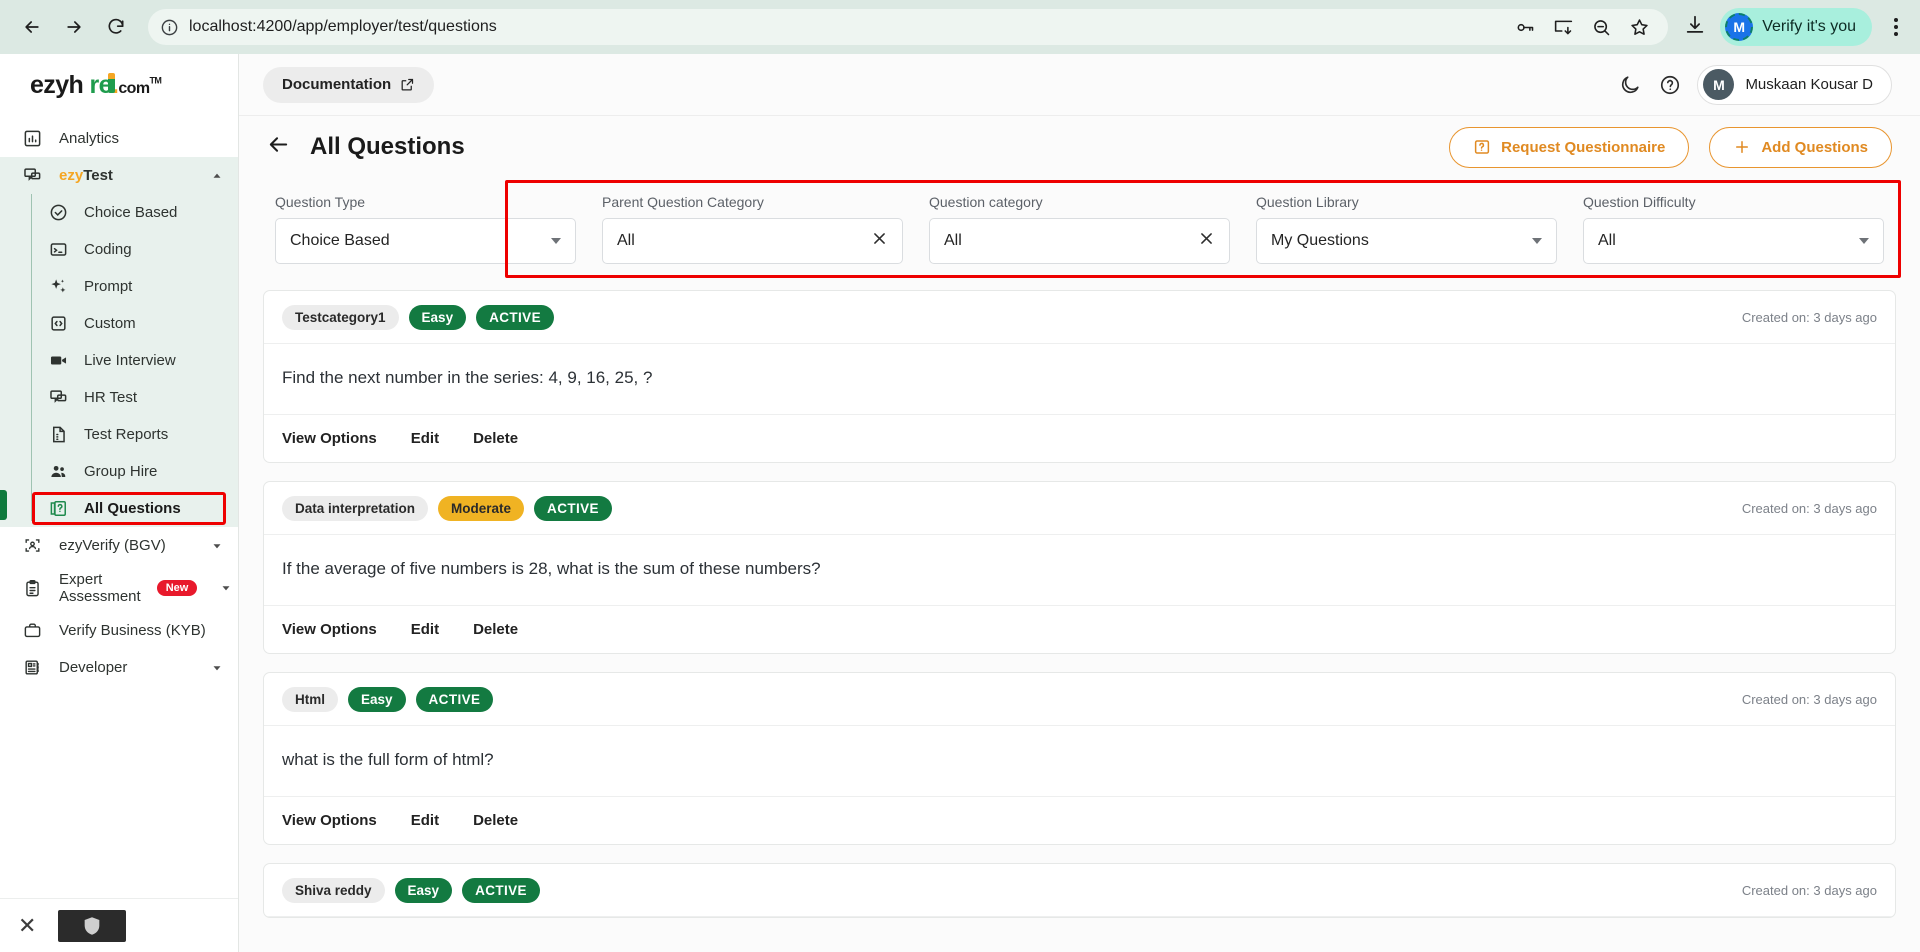 This screenshot has width=1920, height=952. Describe the element at coordinates (387, 146) in the screenshot. I see `page-title: All Questions` at that location.